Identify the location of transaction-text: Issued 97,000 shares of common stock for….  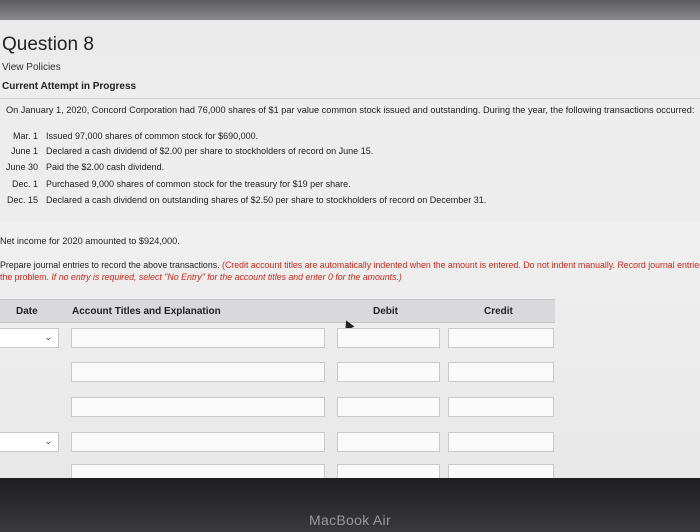
(152, 136).